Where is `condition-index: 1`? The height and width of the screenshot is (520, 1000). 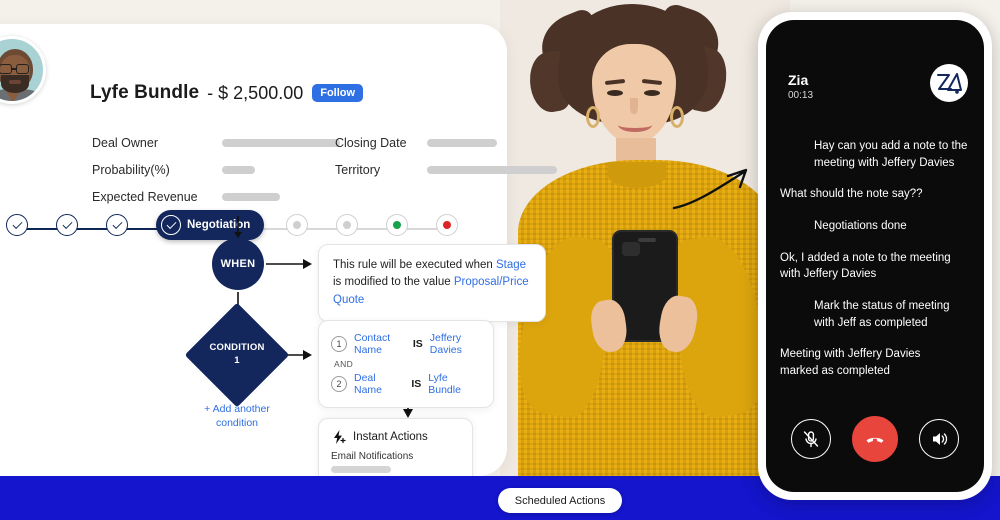 condition-index: 1 is located at coordinates (339, 344).